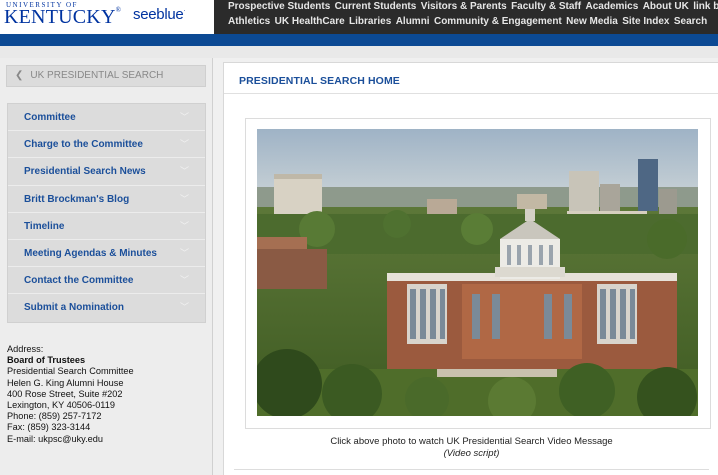 The image size is (718, 475). I want to click on logo-kentucky-text: KENTUCKY®, so click(63, 17).